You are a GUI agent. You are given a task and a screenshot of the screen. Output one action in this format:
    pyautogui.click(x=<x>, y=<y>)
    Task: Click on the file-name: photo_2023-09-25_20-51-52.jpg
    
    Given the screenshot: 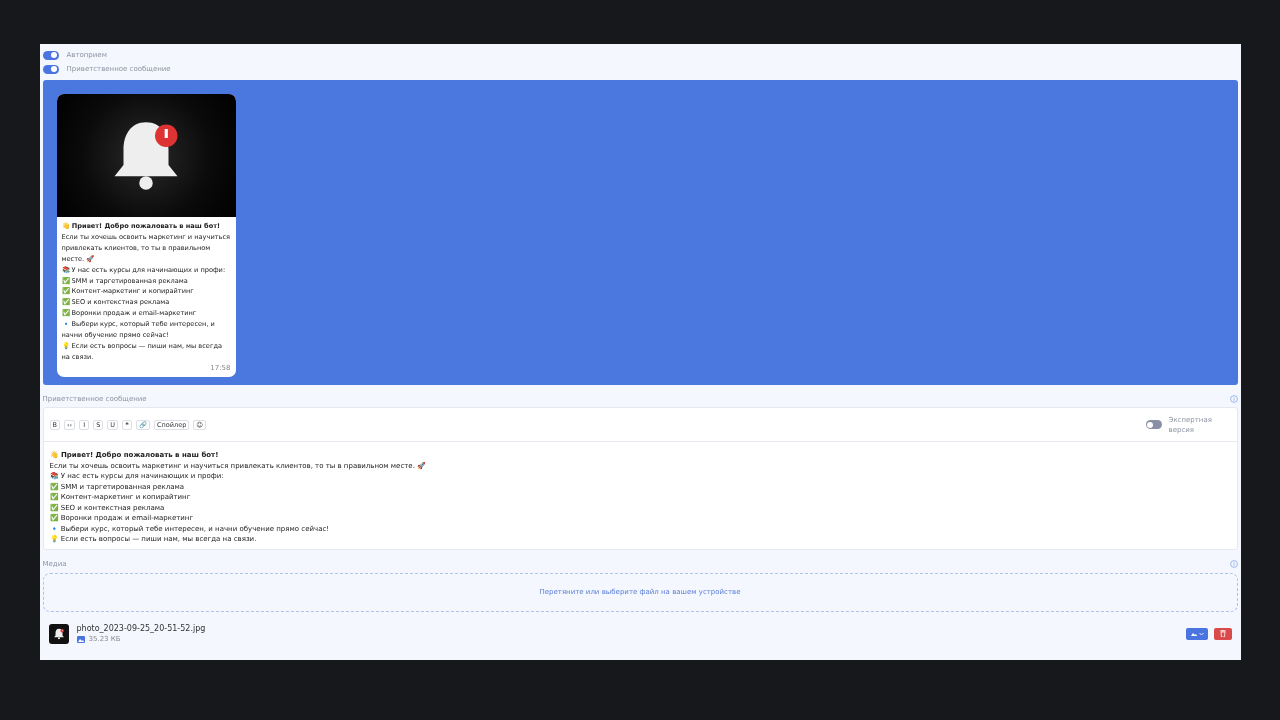 What is the action you would take?
    pyautogui.click(x=141, y=628)
    